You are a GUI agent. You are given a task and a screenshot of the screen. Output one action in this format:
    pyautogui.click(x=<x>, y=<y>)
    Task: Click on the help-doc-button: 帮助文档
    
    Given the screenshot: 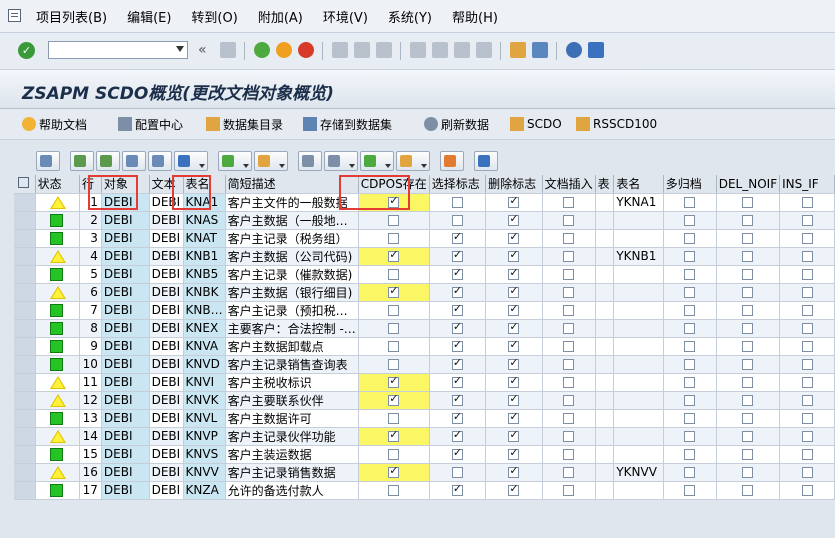 What is the action you would take?
    pyautogui.click(x=54, y=124)
    